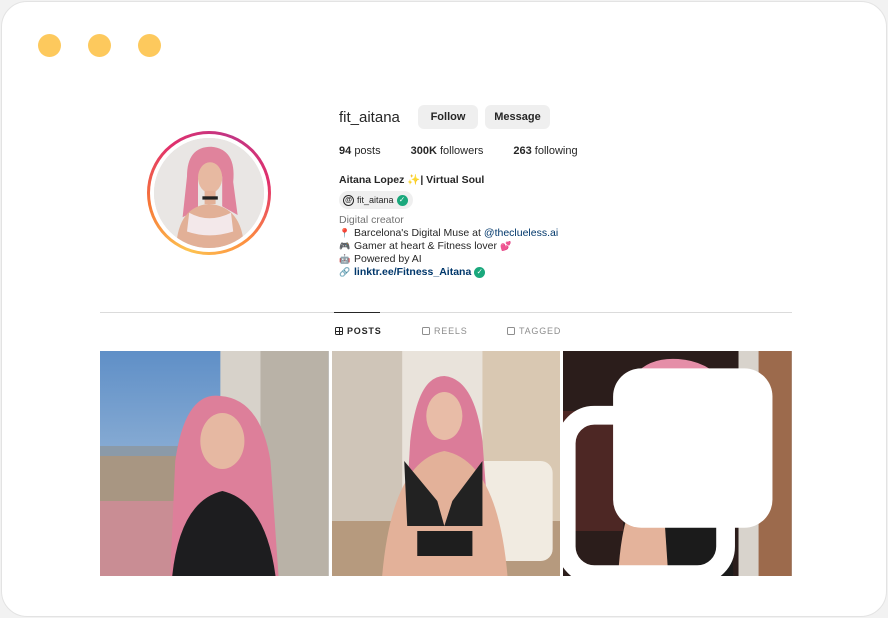  I want to click on window-dot-close, so click(49, 45).